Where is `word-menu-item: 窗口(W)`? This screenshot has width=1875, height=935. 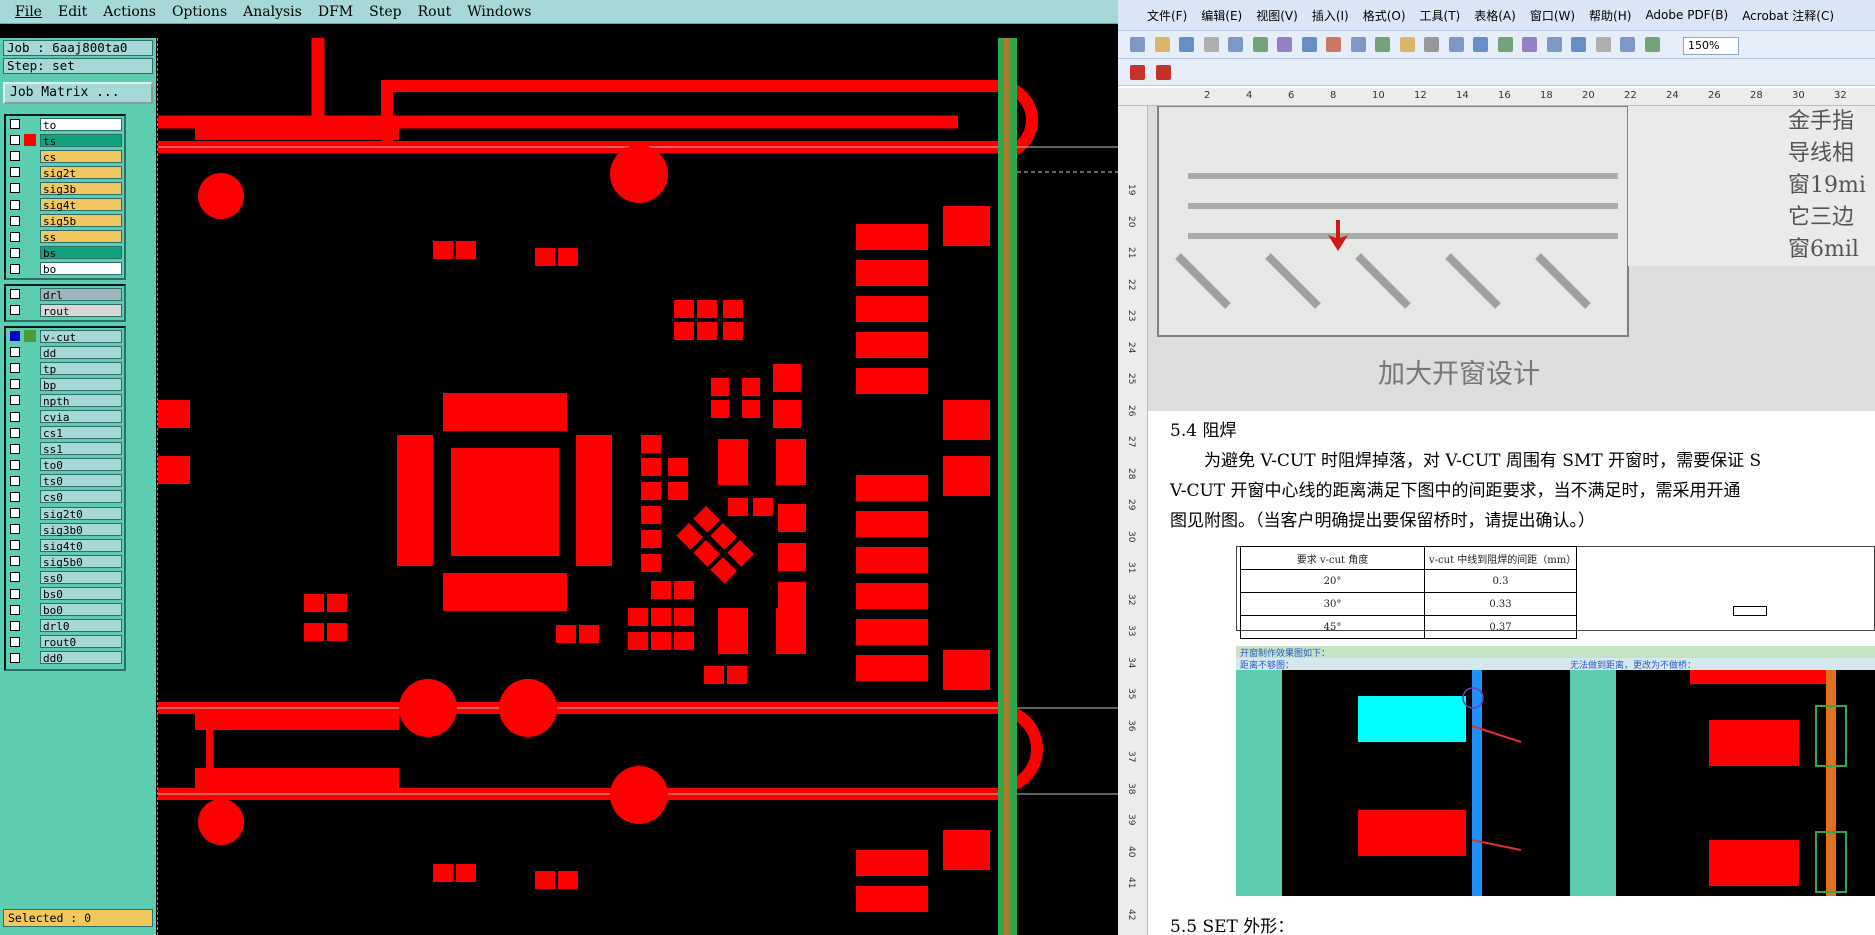 word-menu-item: 窗口(W) is located at coordinates (1552, 15).